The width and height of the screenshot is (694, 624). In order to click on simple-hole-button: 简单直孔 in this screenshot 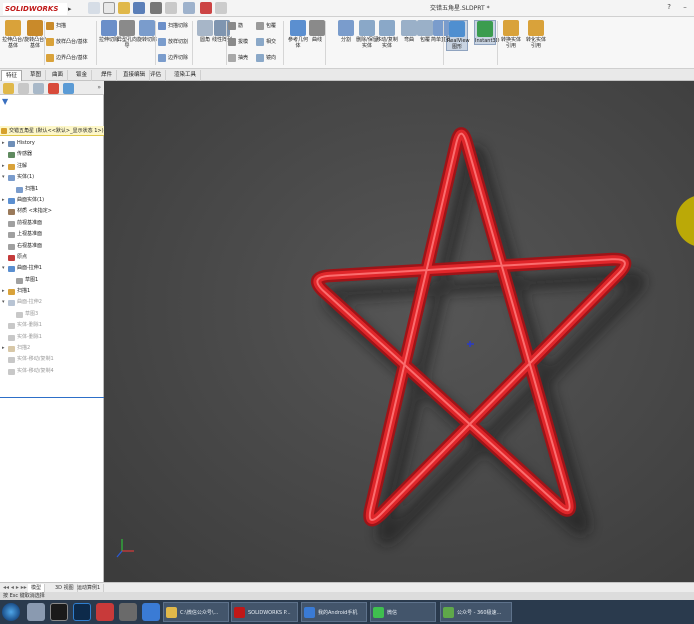, I will do `click(441, 31)`.